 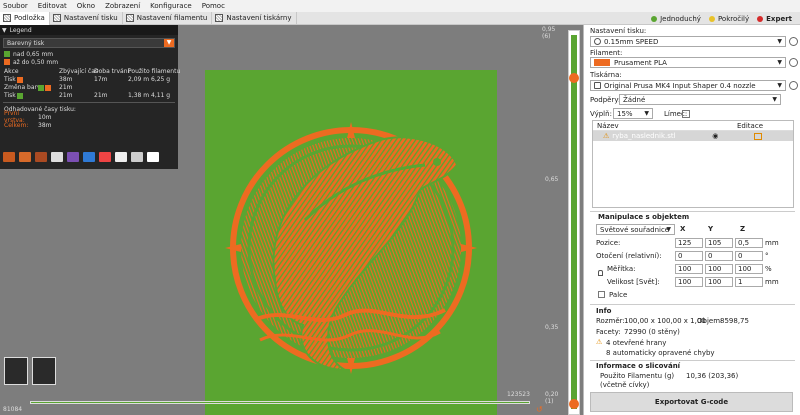 I want to click on travel-icon, so click(x=9, y=157).